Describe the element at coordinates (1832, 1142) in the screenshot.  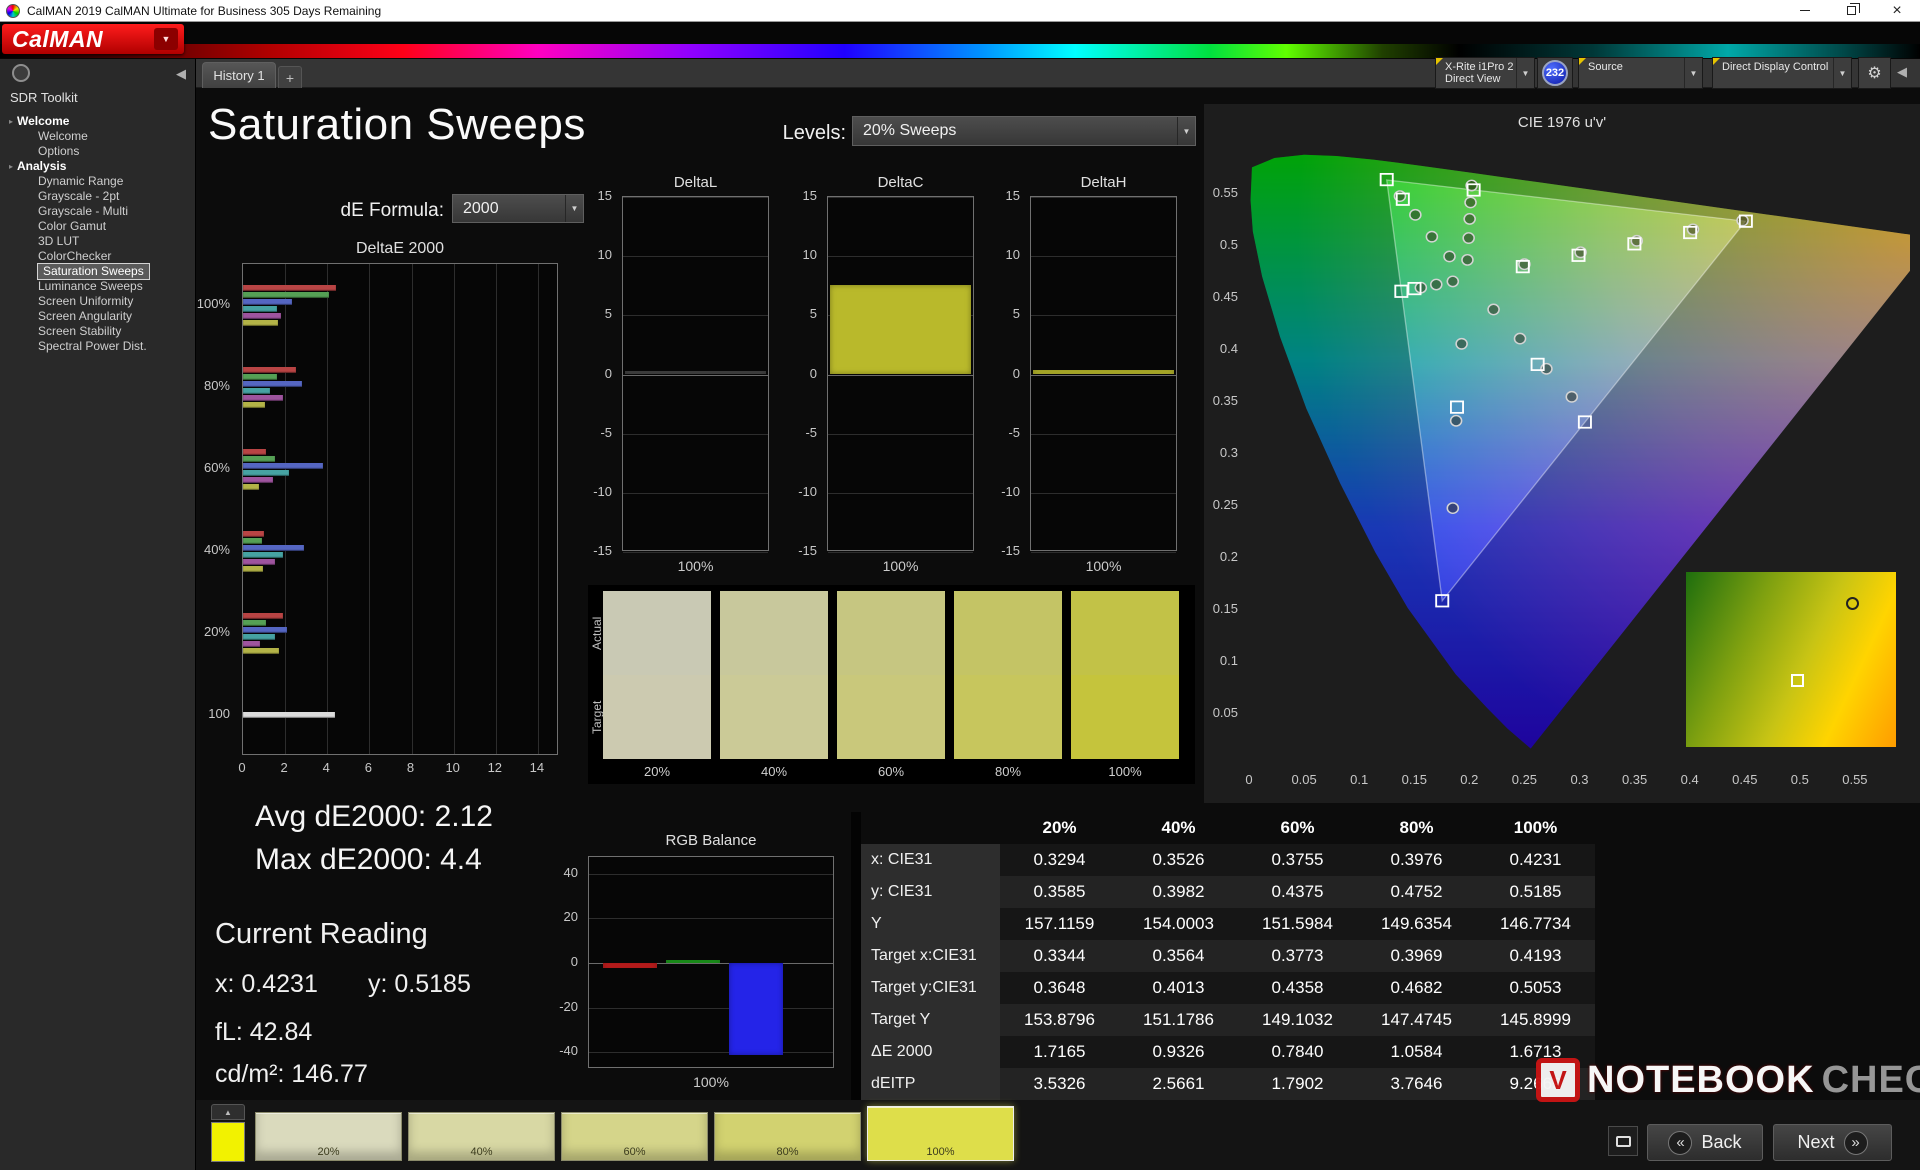
I see `next-button: Next »` at that location.